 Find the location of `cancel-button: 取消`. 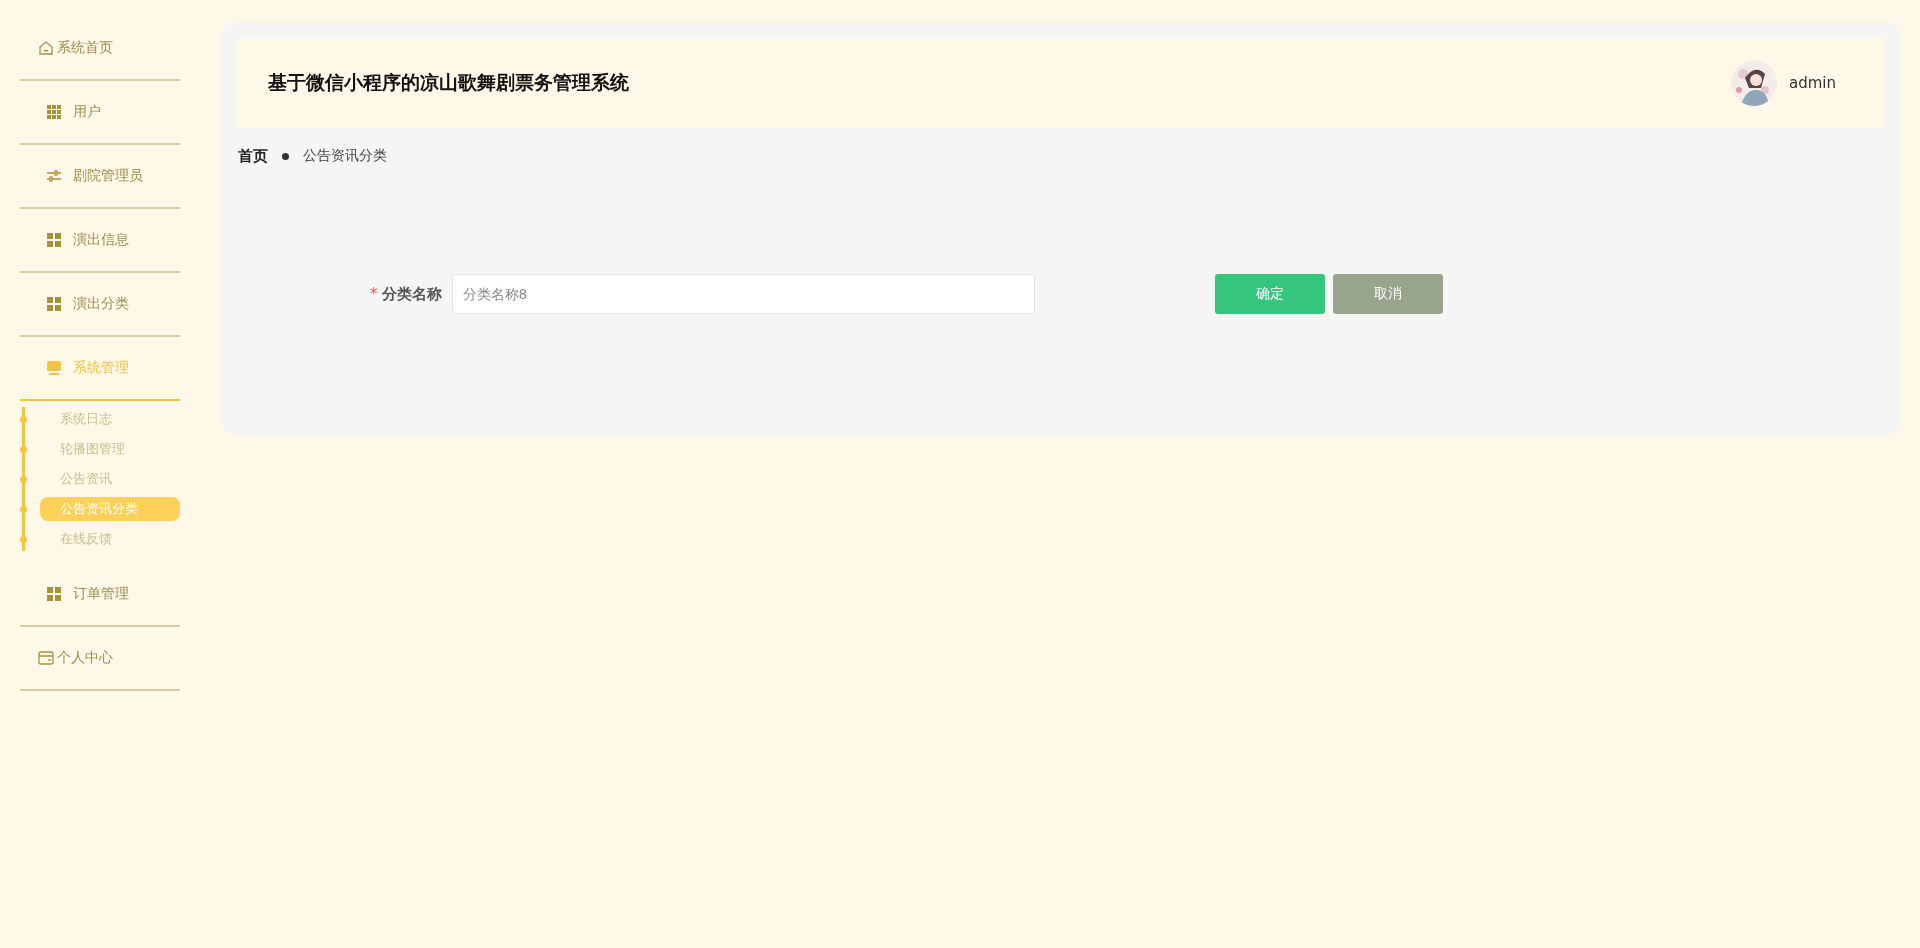

cancel-button: 取消 is located at coordinates (1387, 294).